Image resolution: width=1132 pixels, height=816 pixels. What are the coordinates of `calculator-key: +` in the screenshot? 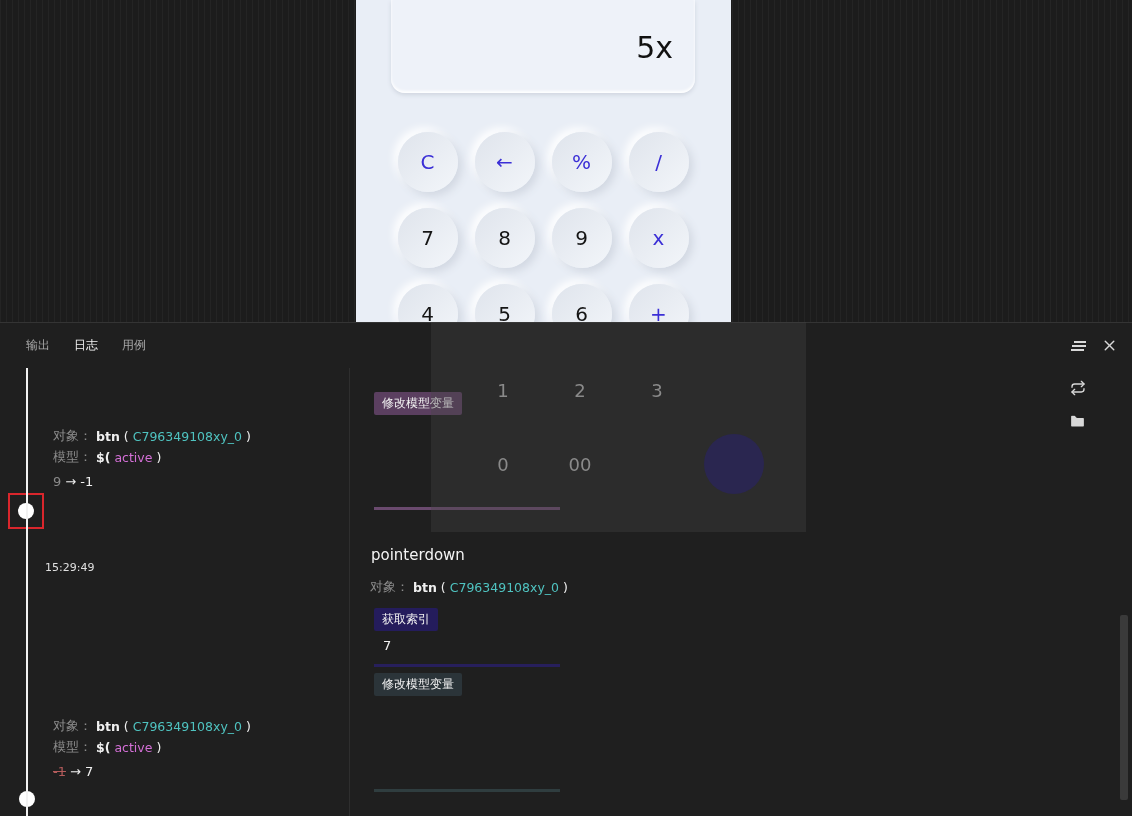 It's located at (658, 303).